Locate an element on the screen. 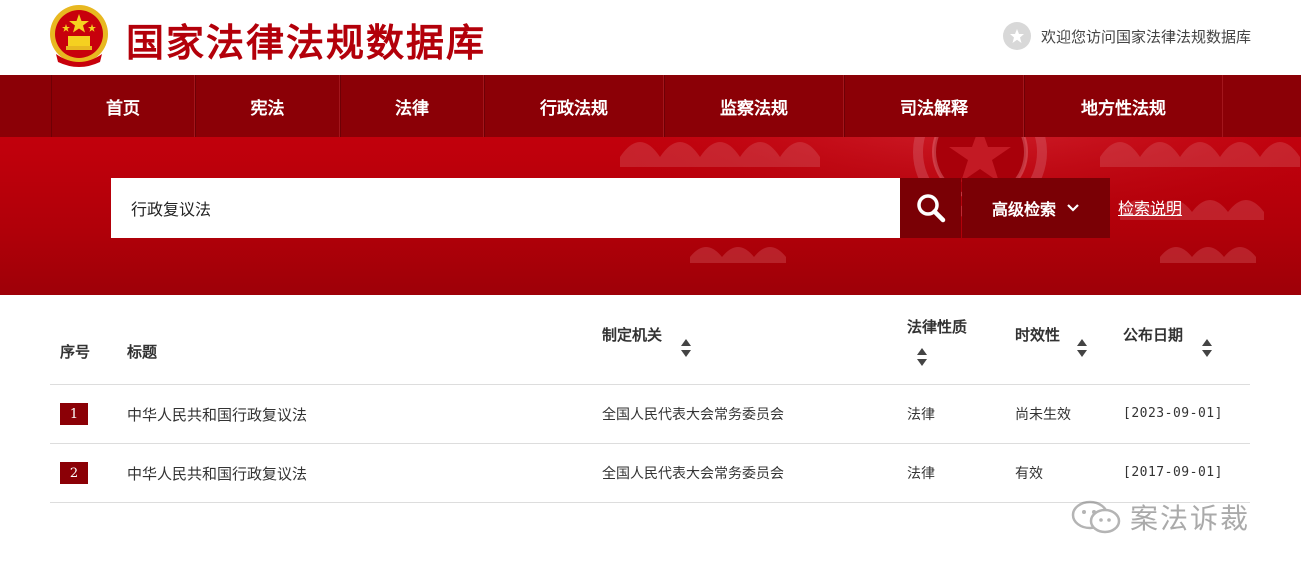  chevron-down-icon is located at coordinates (1073, 208).